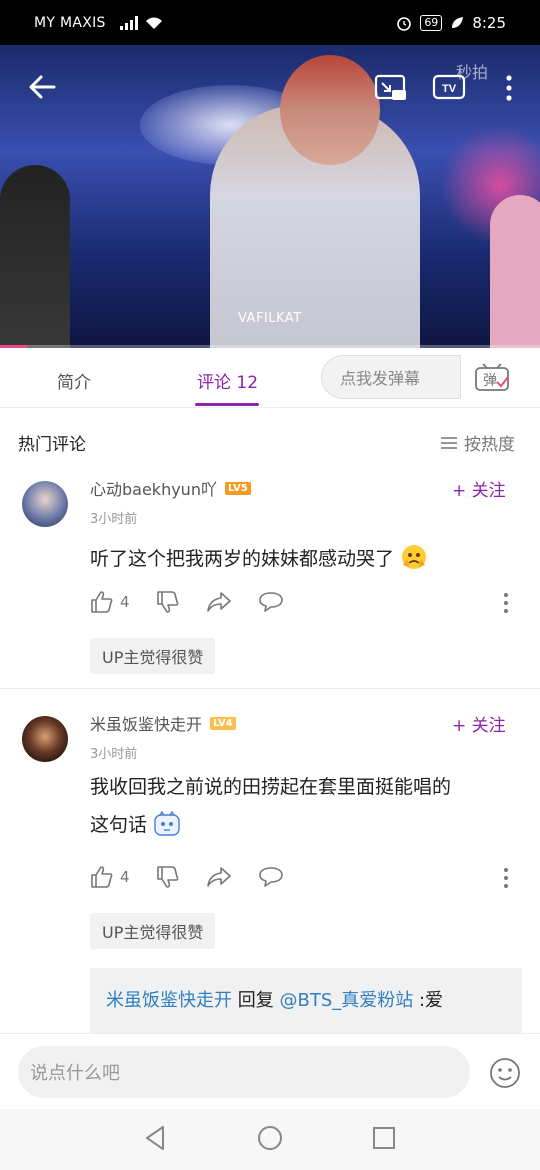 This screenshot has height=1170, width=540. I want to click on comment-text: 我收回我之前说的田捞起在套里面挺能唱的 这句话, so click(271, 806).